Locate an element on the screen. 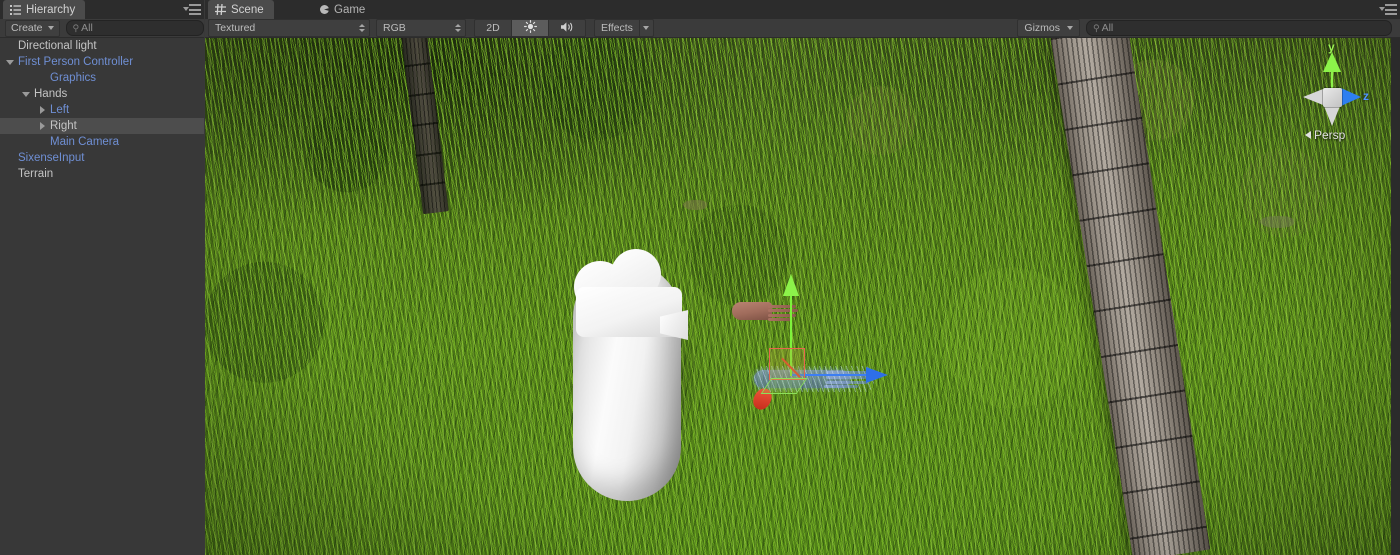  hierarchy-item-label: Graphics is located at coordinates (73, 78).